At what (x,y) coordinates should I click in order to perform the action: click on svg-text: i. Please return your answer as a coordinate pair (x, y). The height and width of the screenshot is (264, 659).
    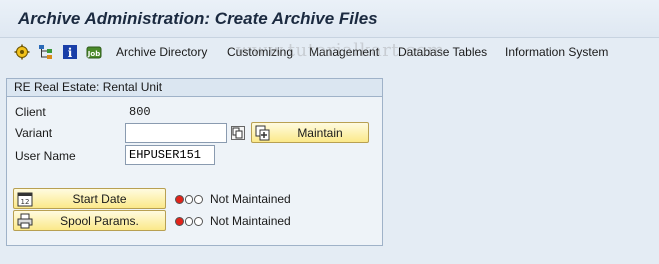
    Looking at the image, I should click on (70, 53).